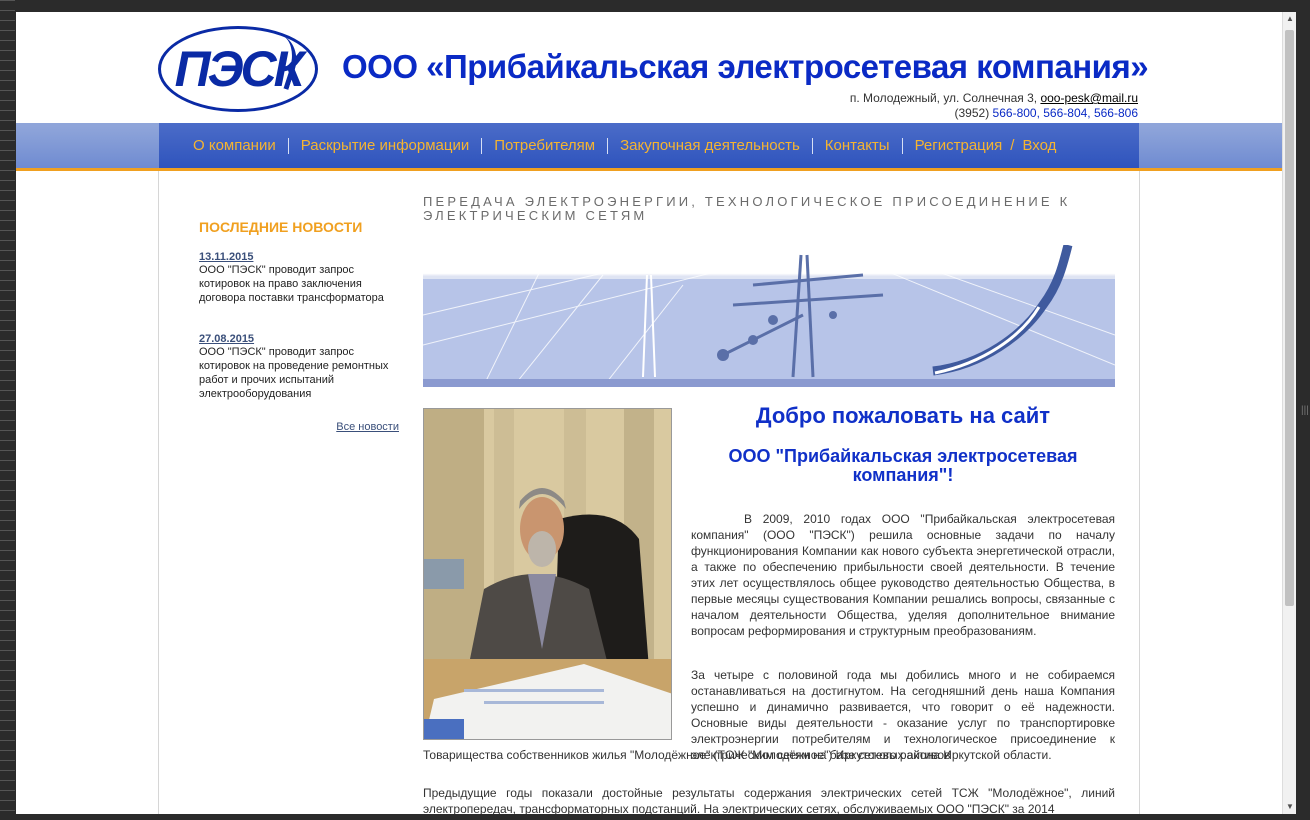 Image resolution: width=1310 pixels, height=820 pixels. What do you see at coordinates (945, 98) in the screenshot?
I see `address-text: п. Молодежный, ул. Солнечная 3,` at bounding box center [945, 98].